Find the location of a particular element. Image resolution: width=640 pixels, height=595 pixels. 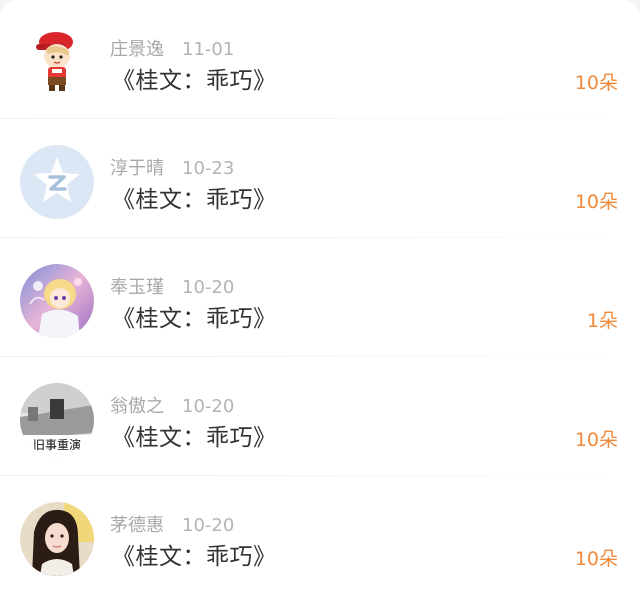

sender-name: 淳于晴 is located at coordinates (137, 168).